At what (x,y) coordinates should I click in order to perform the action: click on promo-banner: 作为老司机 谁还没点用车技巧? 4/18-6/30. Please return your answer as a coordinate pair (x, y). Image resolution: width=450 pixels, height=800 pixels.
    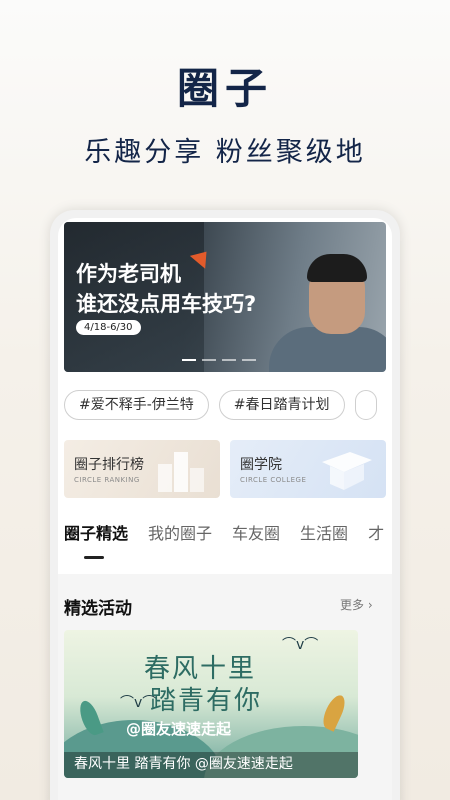
    Looking at the image, I should click on (225, 297).